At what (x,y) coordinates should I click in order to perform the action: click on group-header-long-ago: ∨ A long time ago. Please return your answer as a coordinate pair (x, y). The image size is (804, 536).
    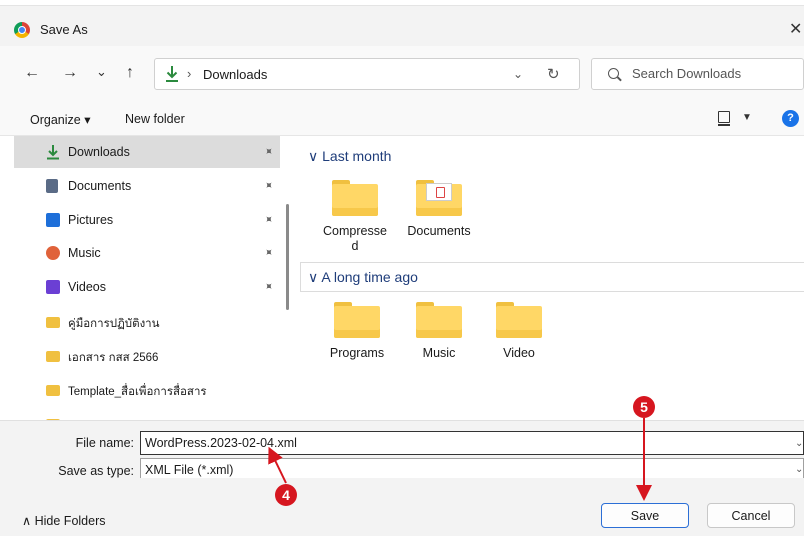
    Looking at the image, I should click on (363, 277).